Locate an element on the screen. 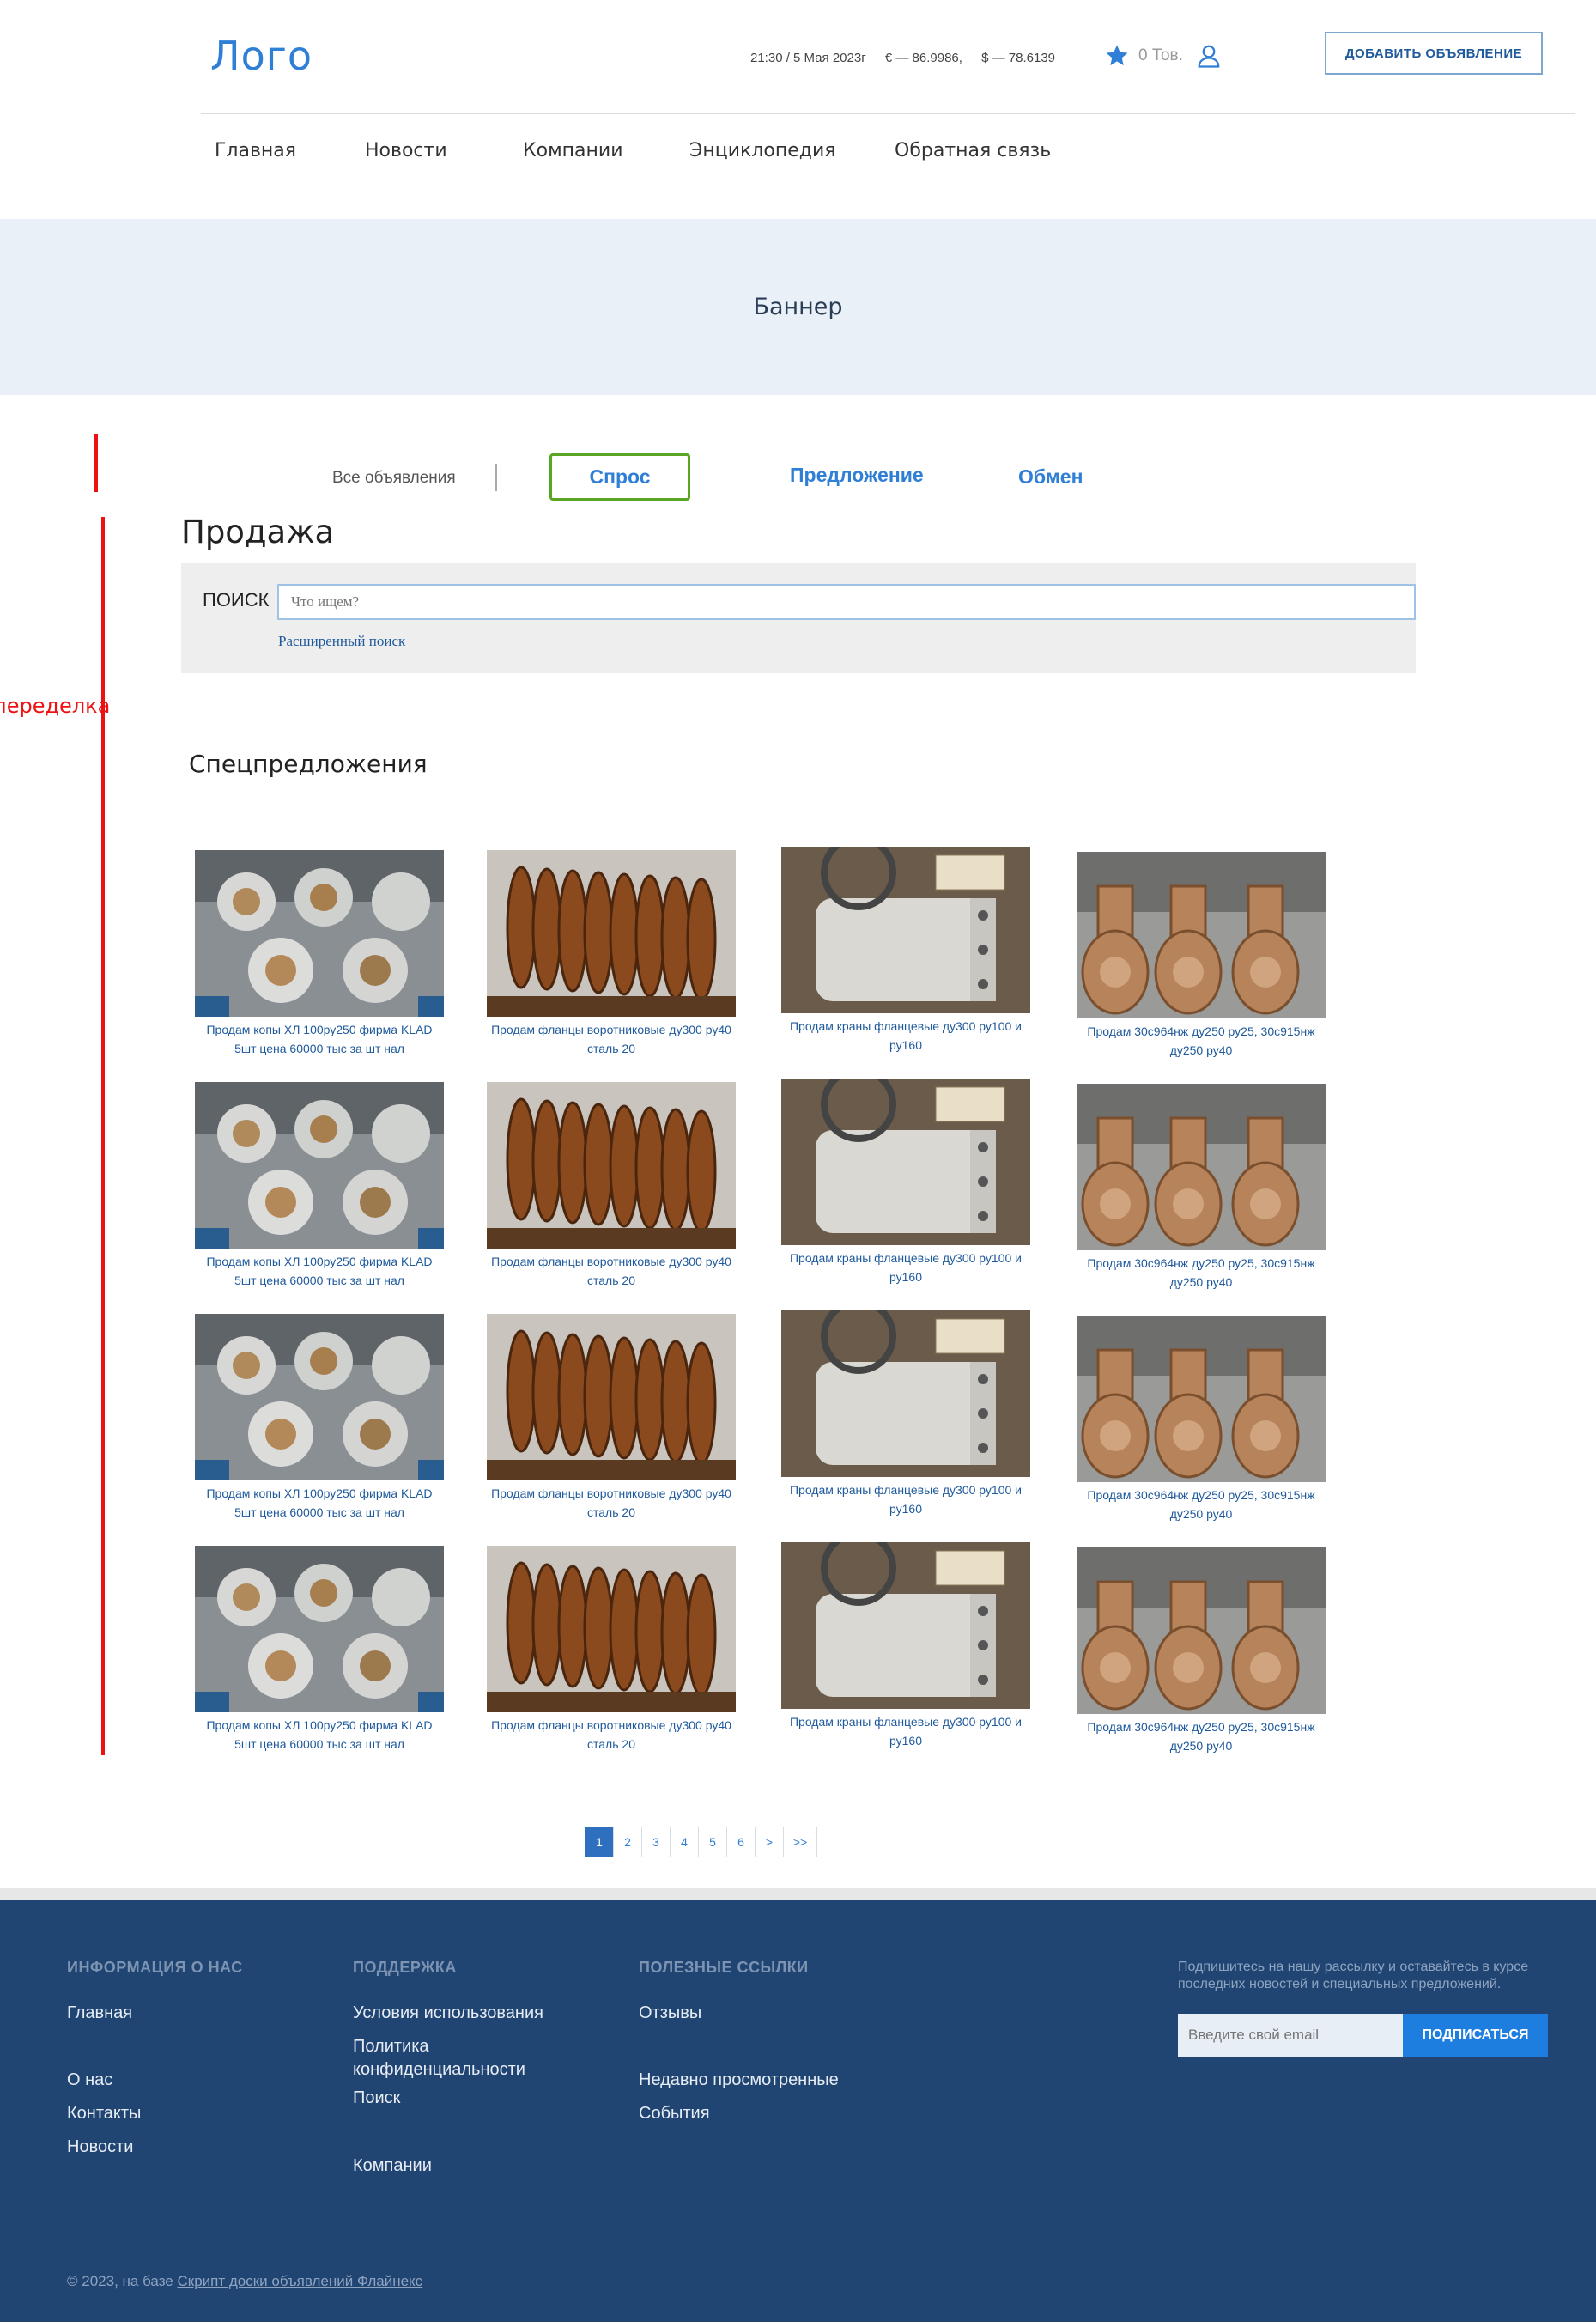  pagination: 1 2 3 4 5 6 > >> is located at coordinates (701, 1842).